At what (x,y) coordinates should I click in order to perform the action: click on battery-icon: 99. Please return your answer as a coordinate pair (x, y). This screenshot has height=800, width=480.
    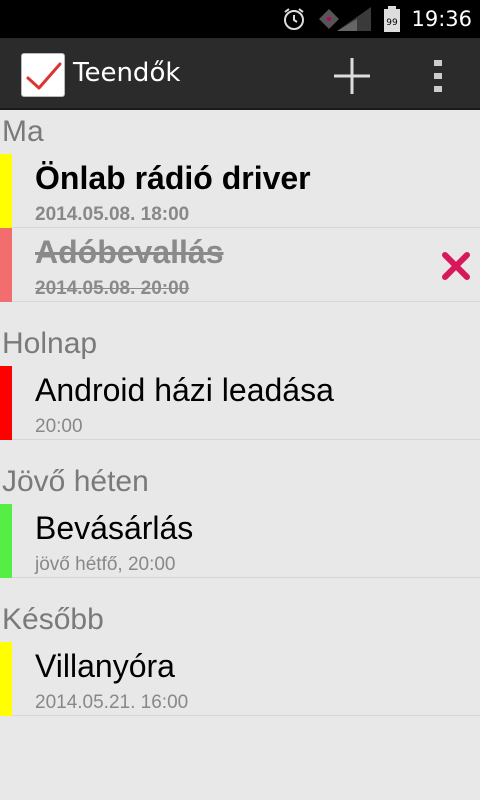
    Looking at the image, I should click on (392, 19).